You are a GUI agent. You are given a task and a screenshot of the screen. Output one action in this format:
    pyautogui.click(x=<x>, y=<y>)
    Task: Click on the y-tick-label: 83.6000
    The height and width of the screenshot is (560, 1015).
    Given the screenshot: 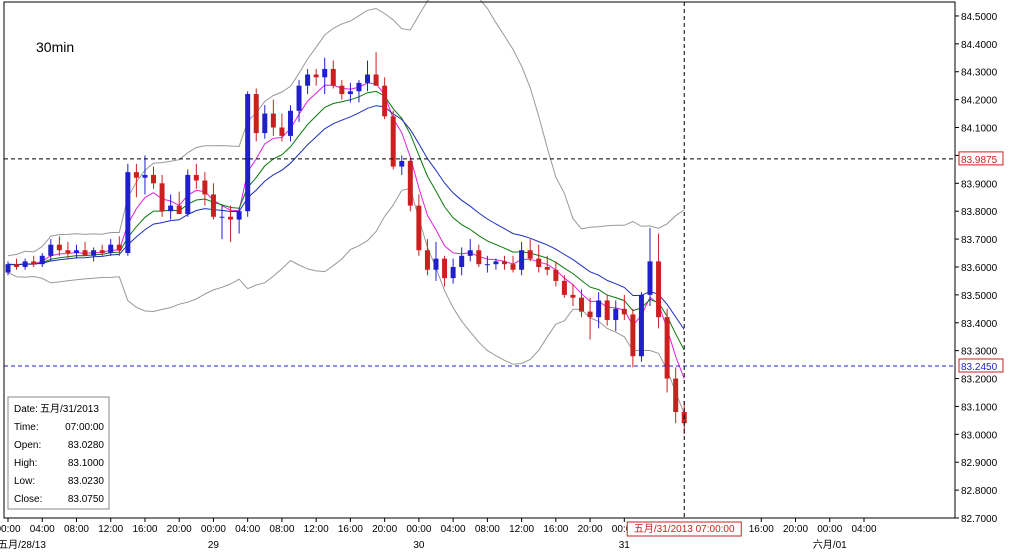 What is the action you would take?
    pyautogui.click(x=979, y=268)
    